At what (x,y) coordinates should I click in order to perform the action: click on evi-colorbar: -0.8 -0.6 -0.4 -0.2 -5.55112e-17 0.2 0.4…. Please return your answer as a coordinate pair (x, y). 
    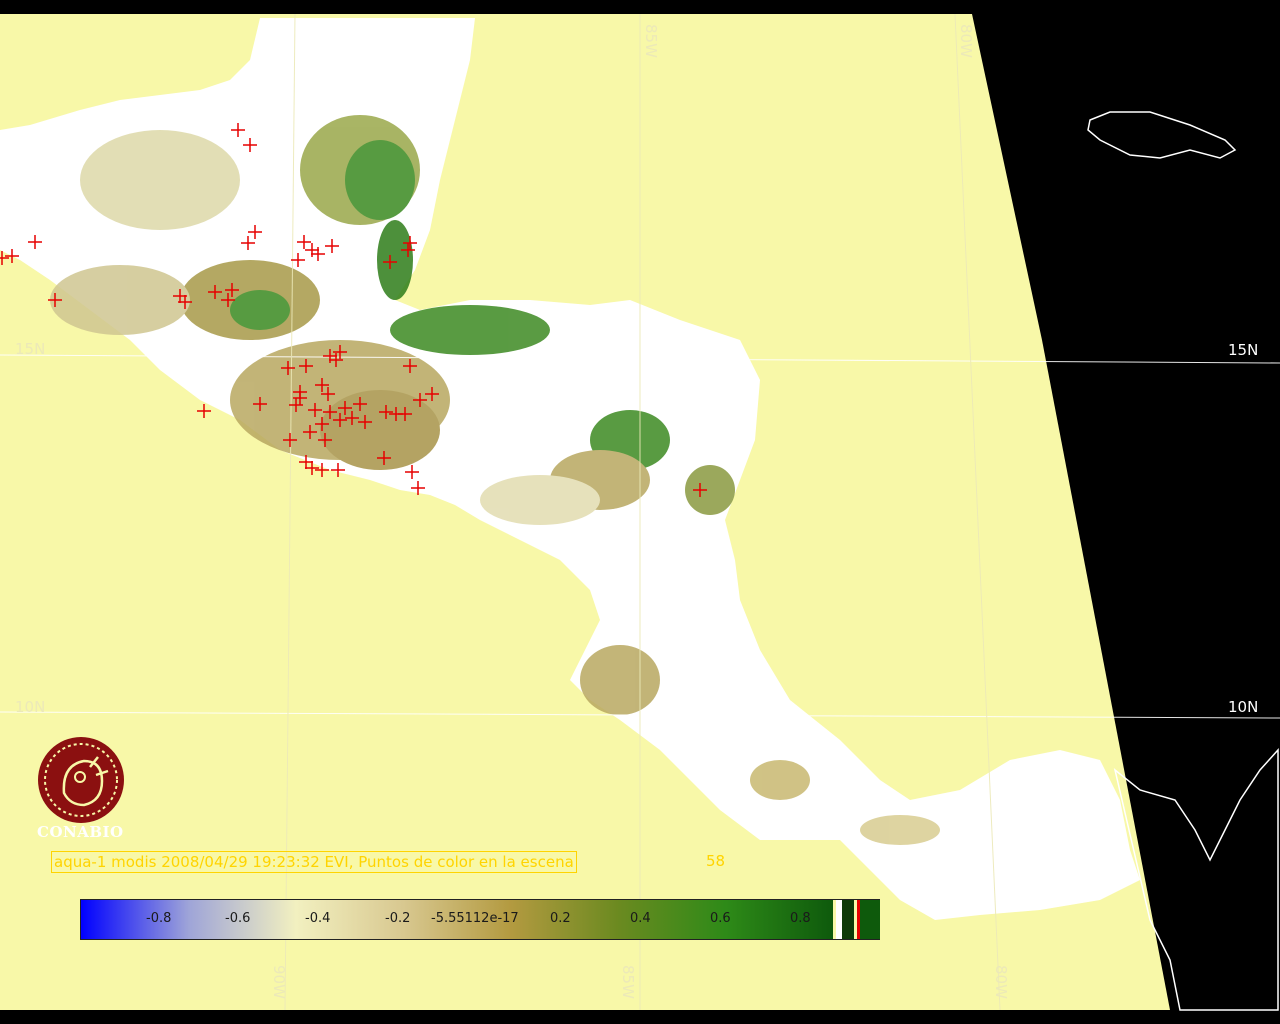
    Looking at the image, I should click on (480, 919).